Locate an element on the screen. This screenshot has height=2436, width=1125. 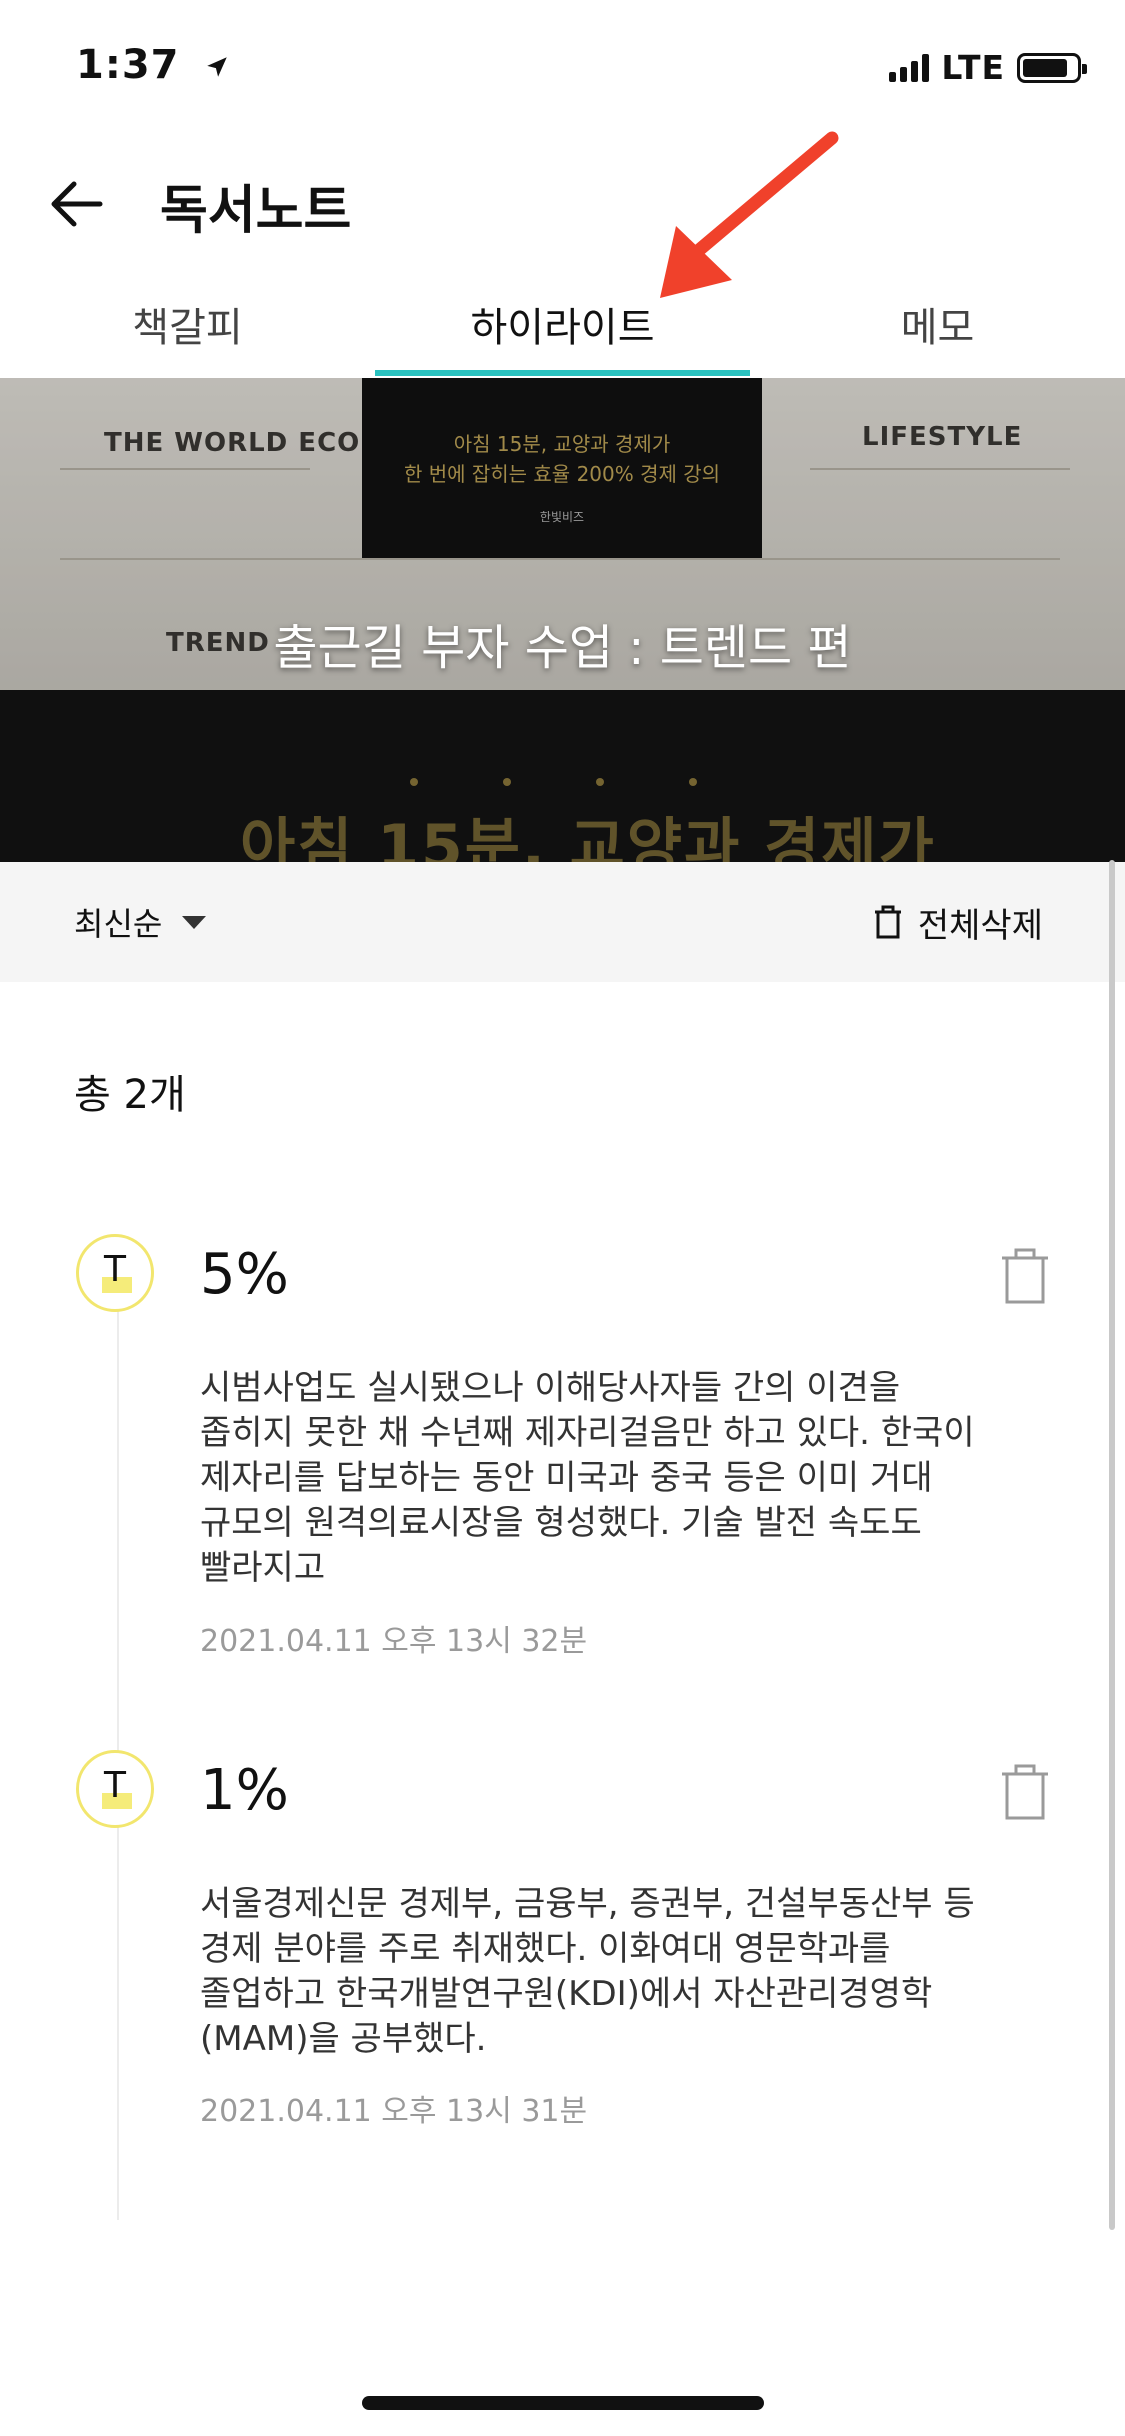
sort-toolbar: 최신순 전체삭제 is located at coordinates (562, 922).